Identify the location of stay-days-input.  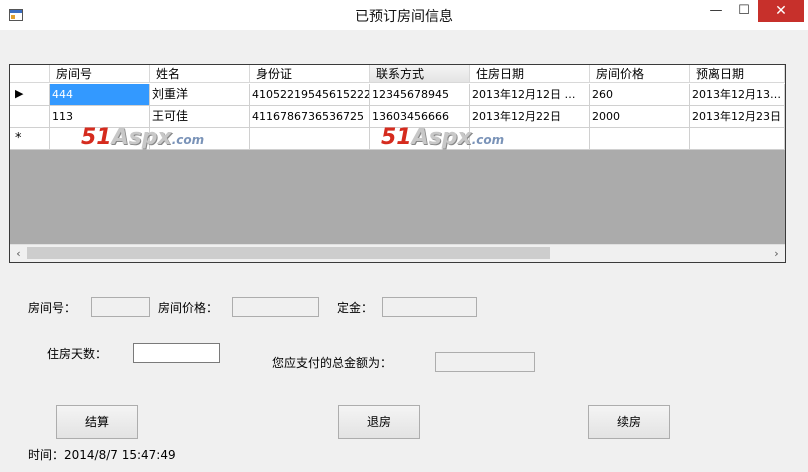
(176, 353).